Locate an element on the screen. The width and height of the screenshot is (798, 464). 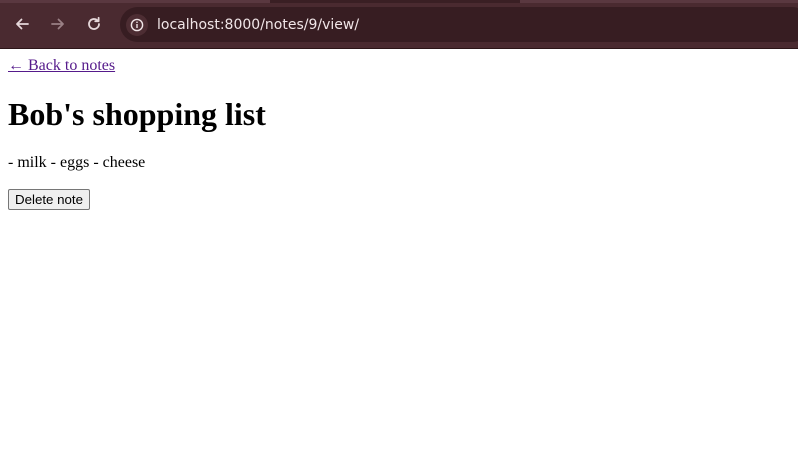
site-info-button is located at coordinates (137, 24).